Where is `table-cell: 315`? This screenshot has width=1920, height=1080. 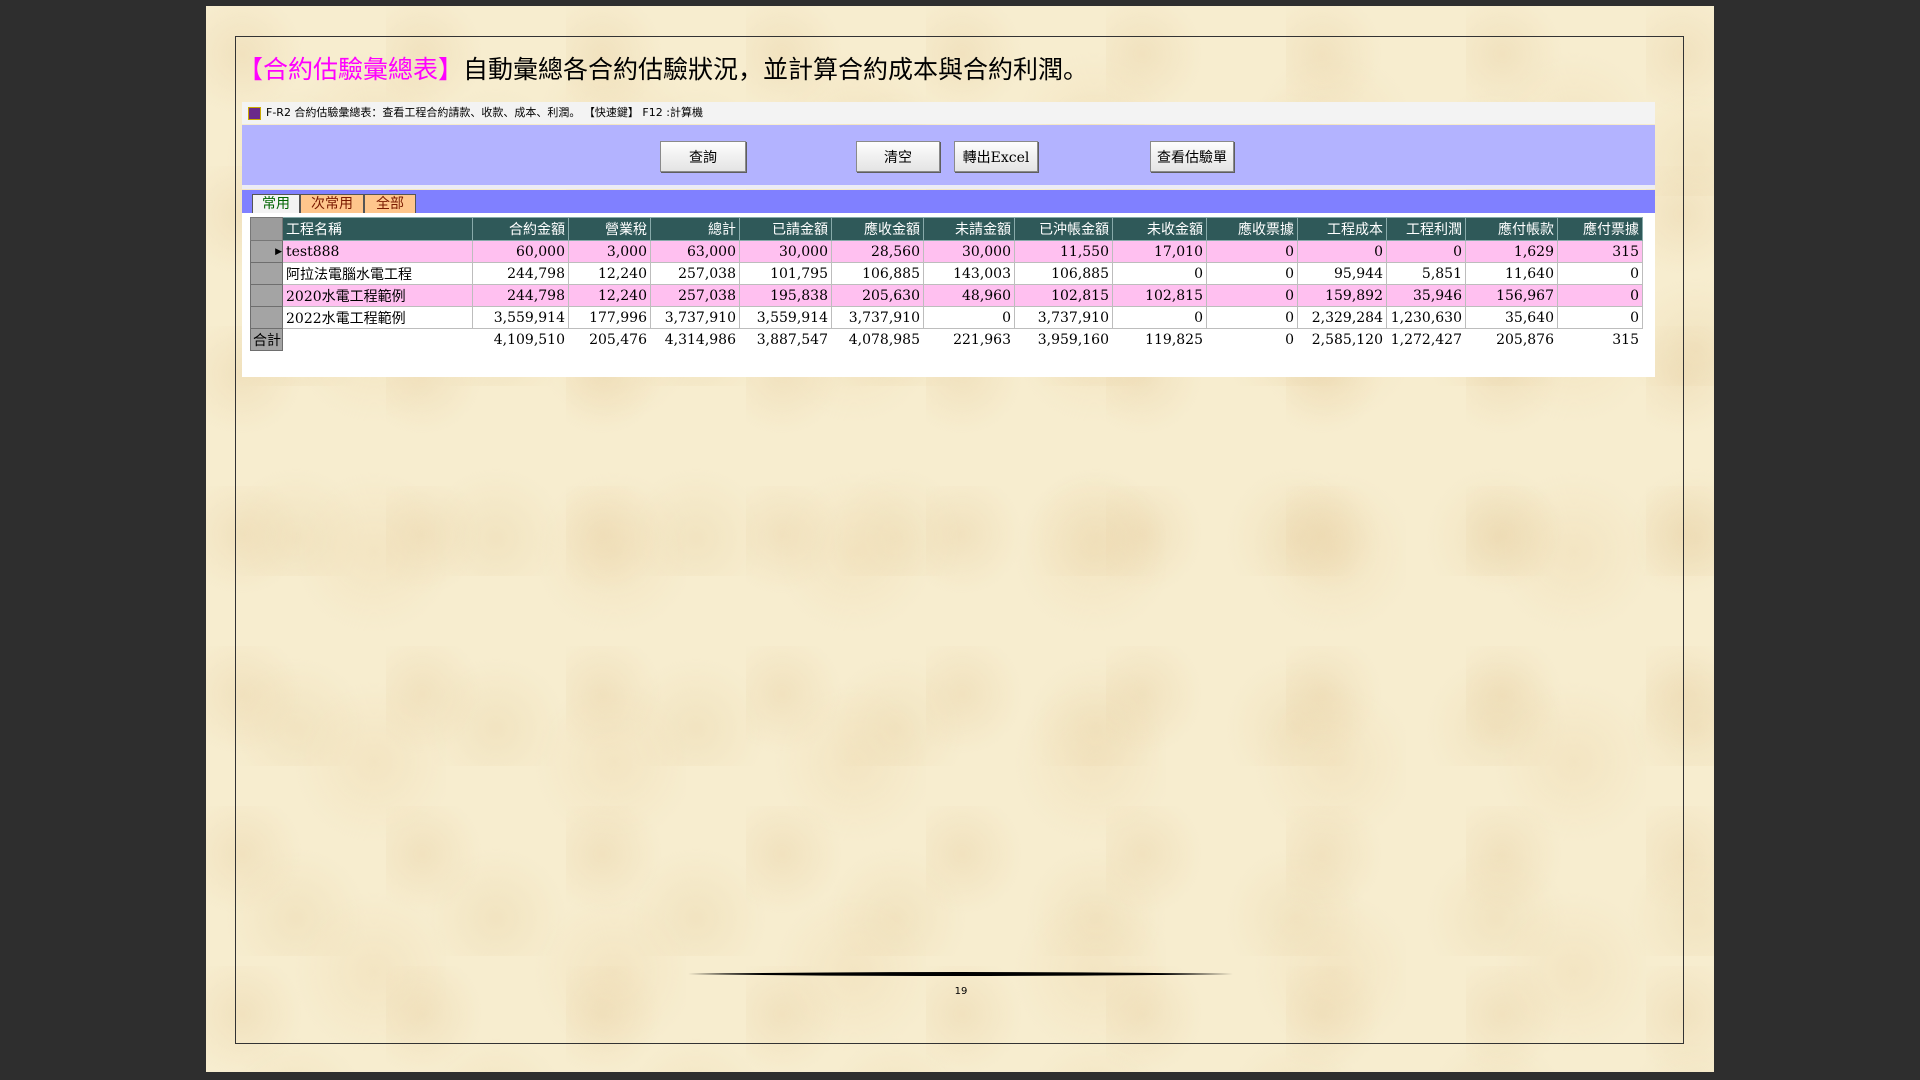
table-cell: 315 is located at coordinates (1600, 251).